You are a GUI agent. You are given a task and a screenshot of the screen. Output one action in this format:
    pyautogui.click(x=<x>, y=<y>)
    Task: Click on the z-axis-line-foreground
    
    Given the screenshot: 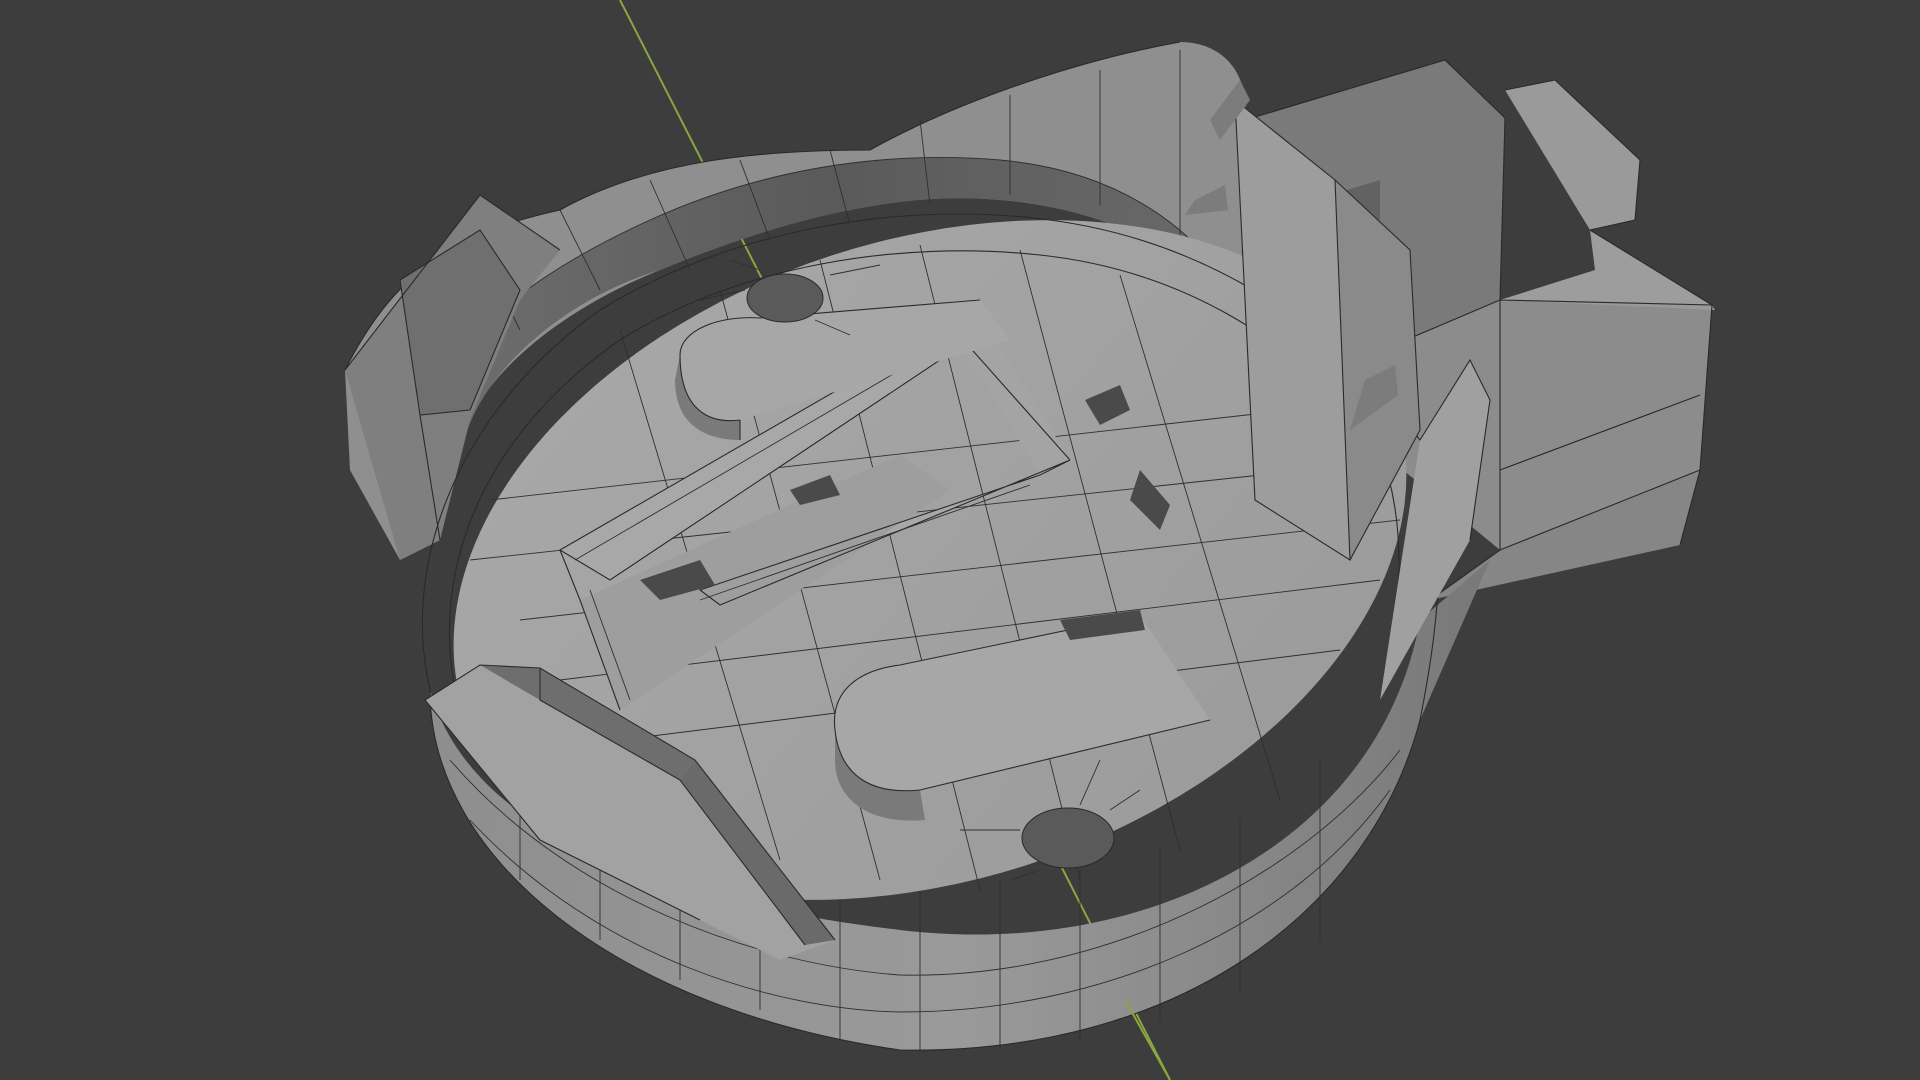 What is the action you would take?
    pyautogui.click(x=1147, y=1039)
    